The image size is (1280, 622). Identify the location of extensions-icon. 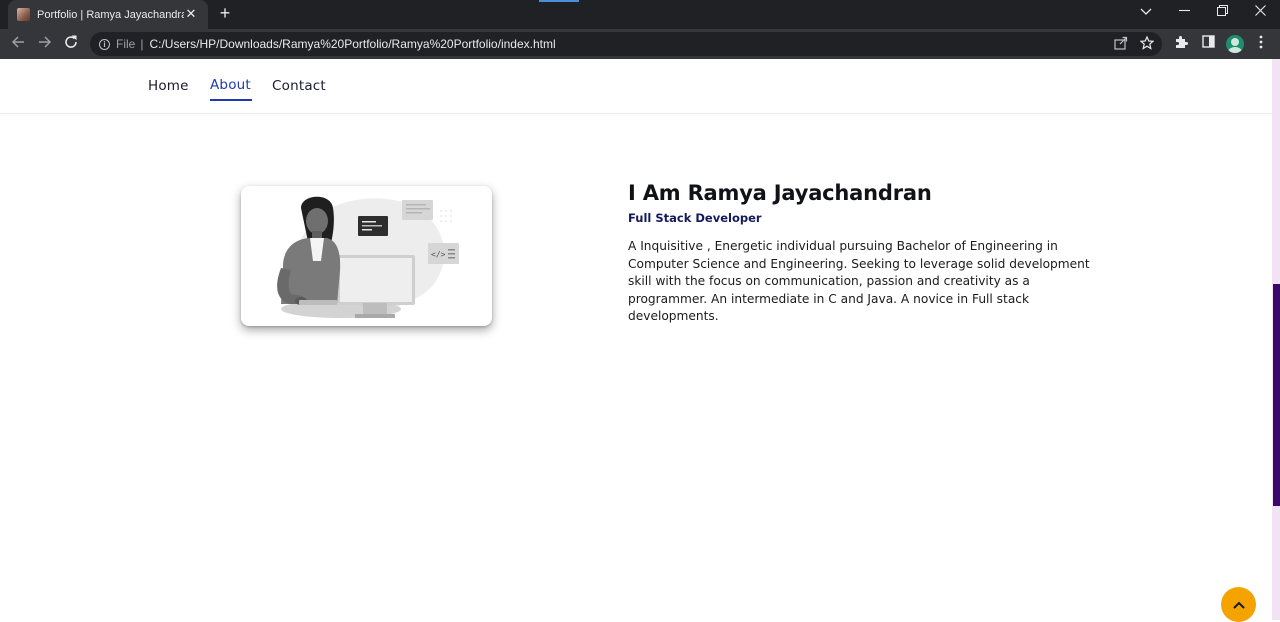
(1181, 44).